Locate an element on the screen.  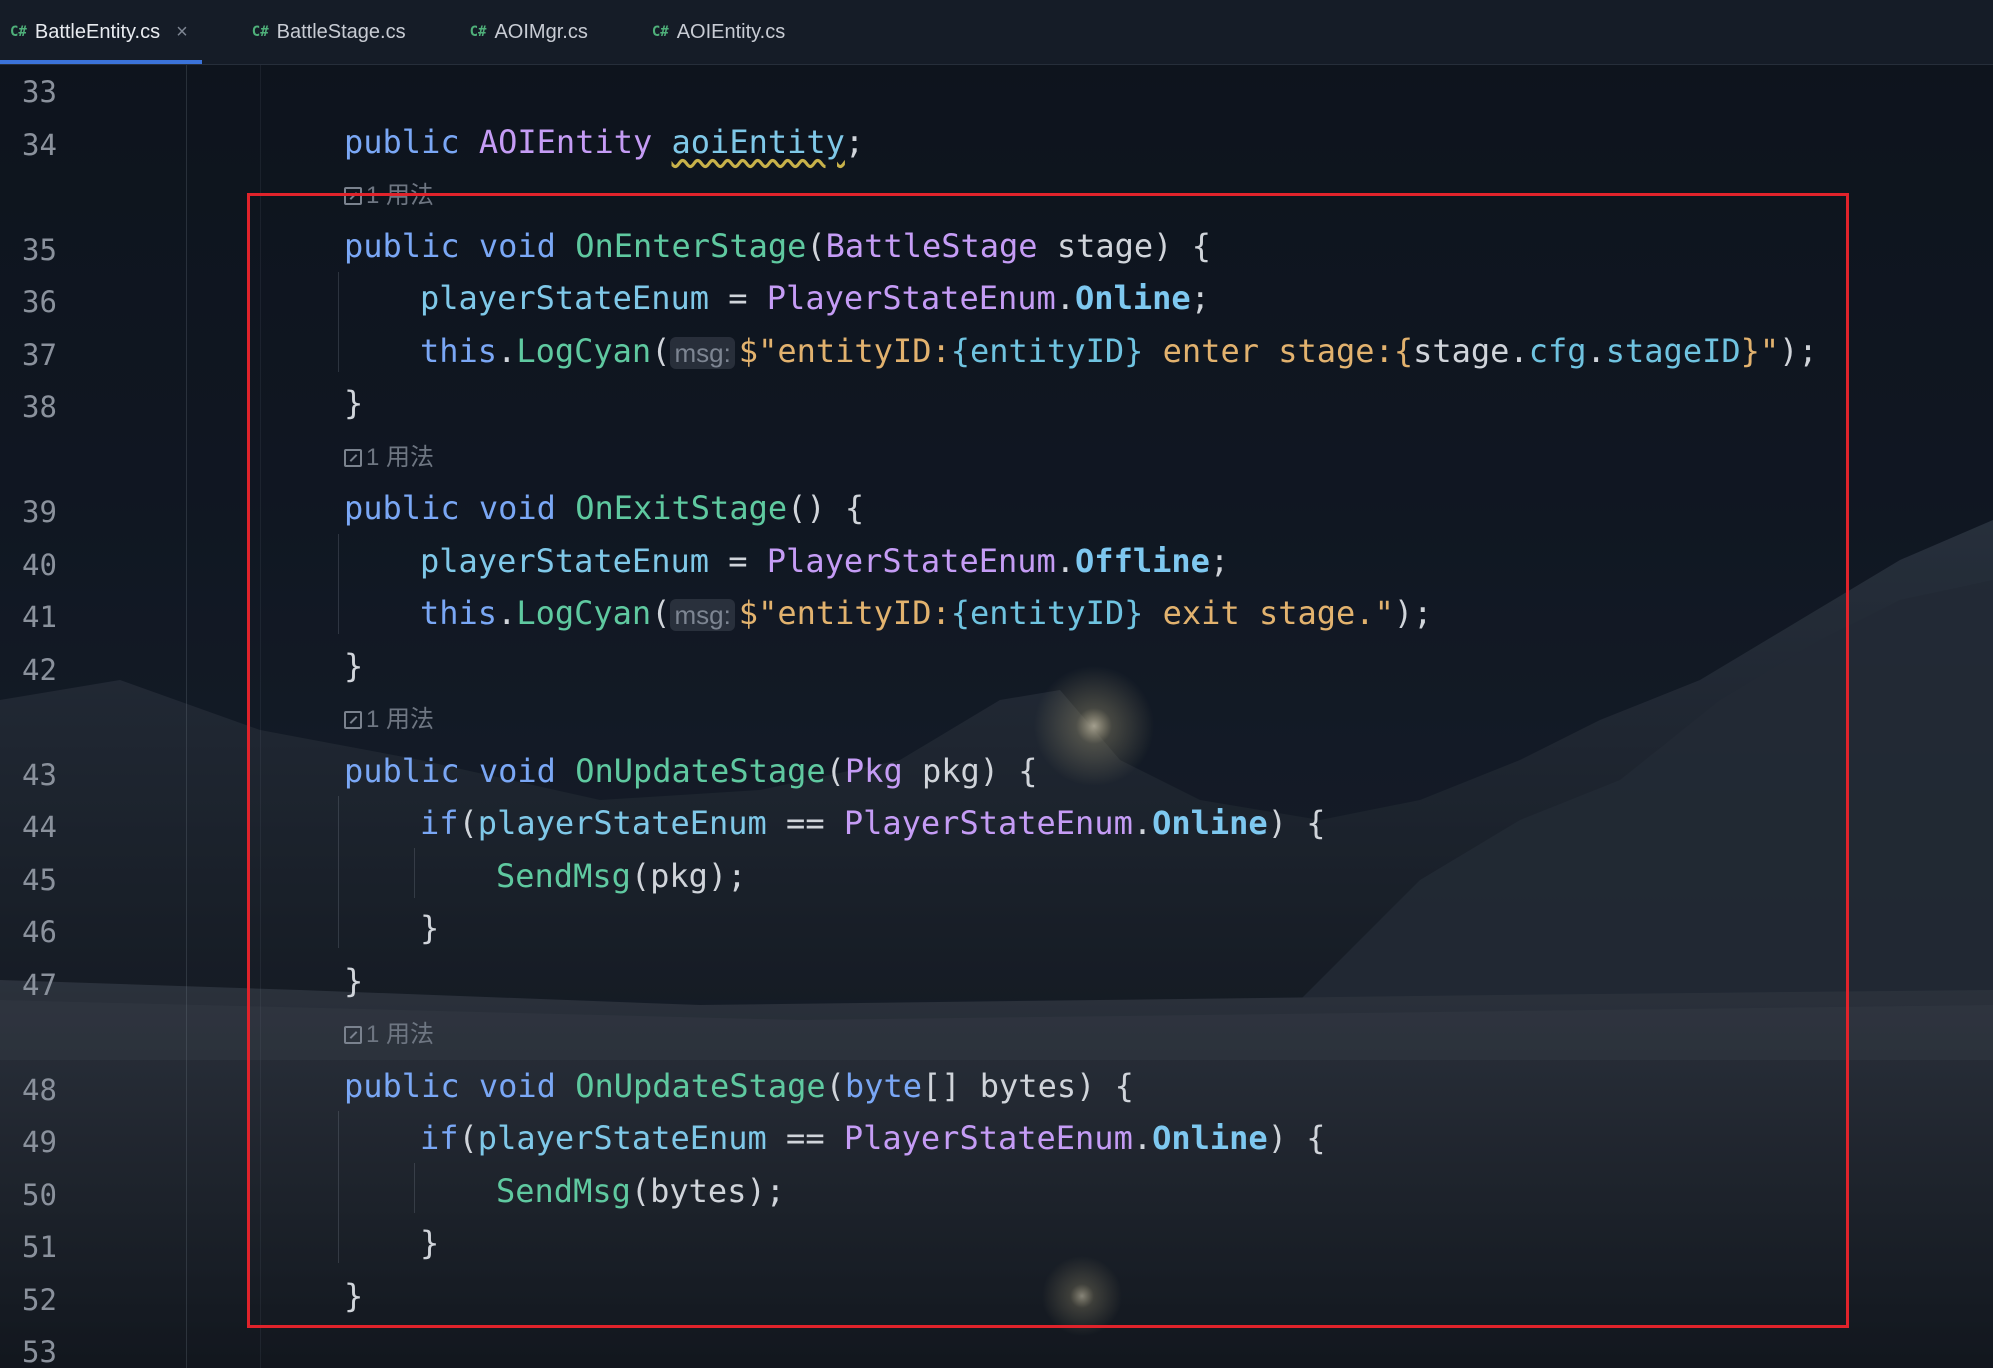
code-line-39: public void OnExitStage() { is located at coordinates (604, 508).